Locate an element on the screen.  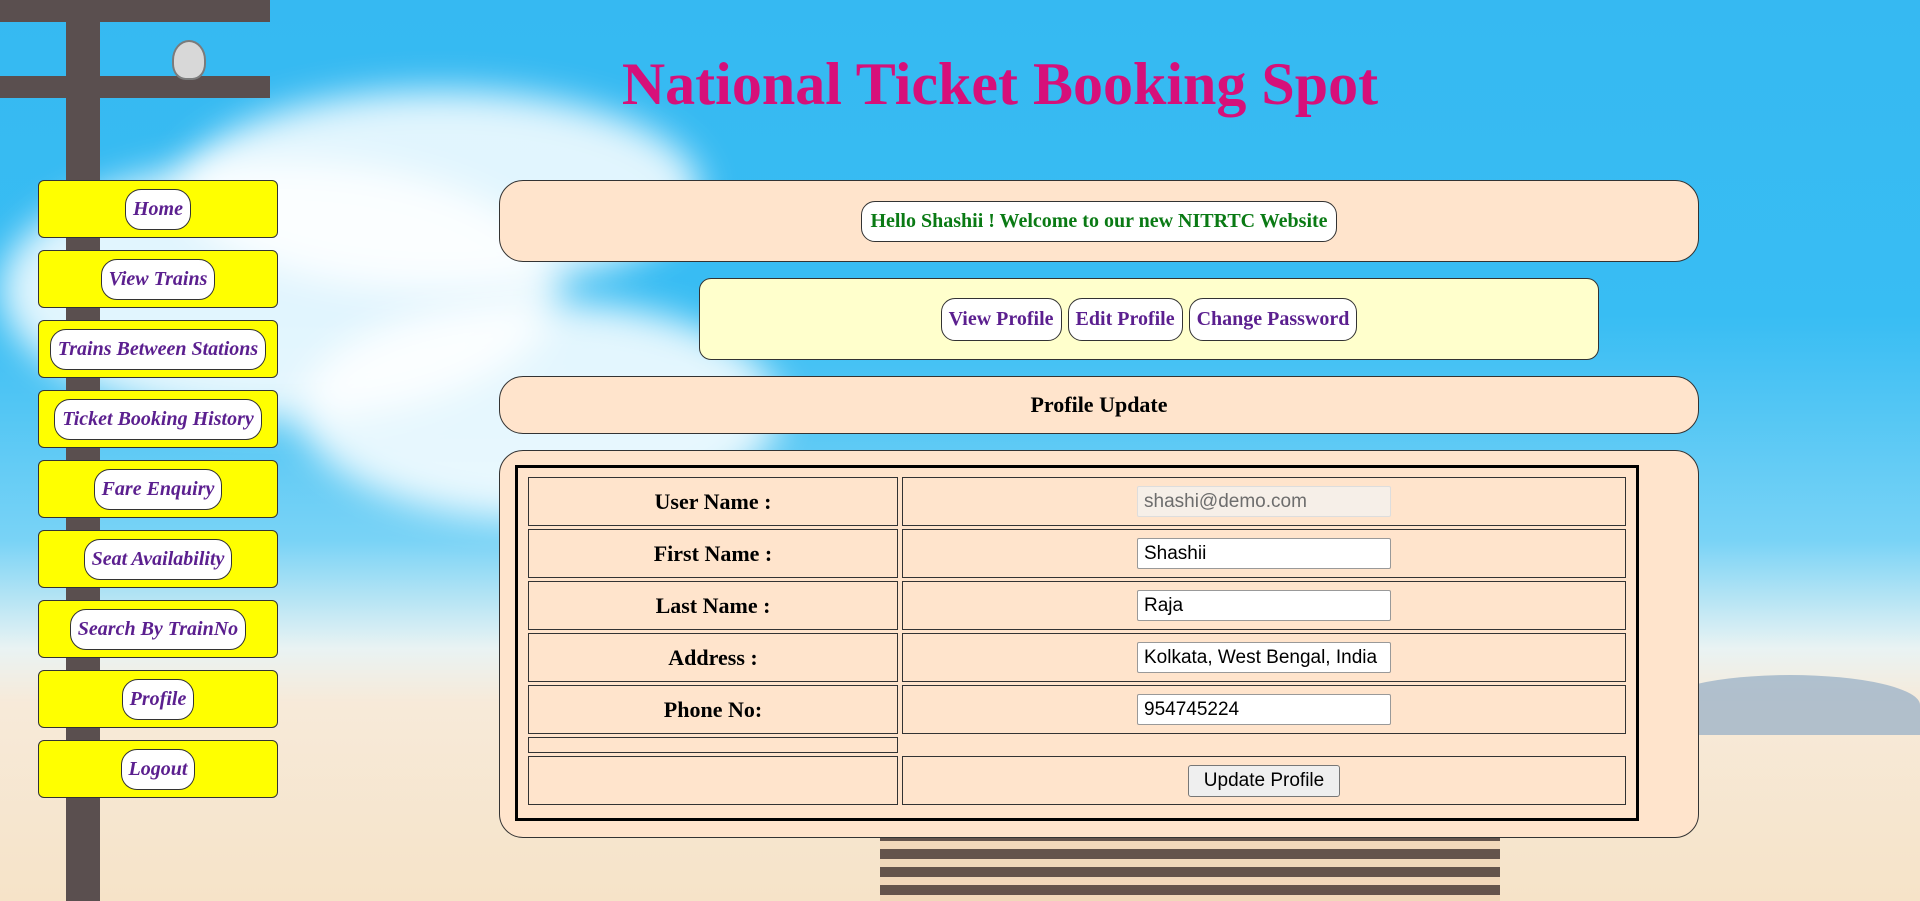
nav-link-home: Home is located at coordinates (158, 209).